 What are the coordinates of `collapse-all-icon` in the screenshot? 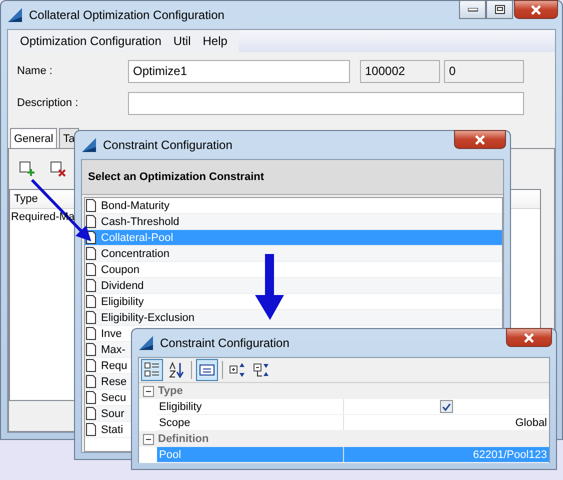 It's located at (262, 370).